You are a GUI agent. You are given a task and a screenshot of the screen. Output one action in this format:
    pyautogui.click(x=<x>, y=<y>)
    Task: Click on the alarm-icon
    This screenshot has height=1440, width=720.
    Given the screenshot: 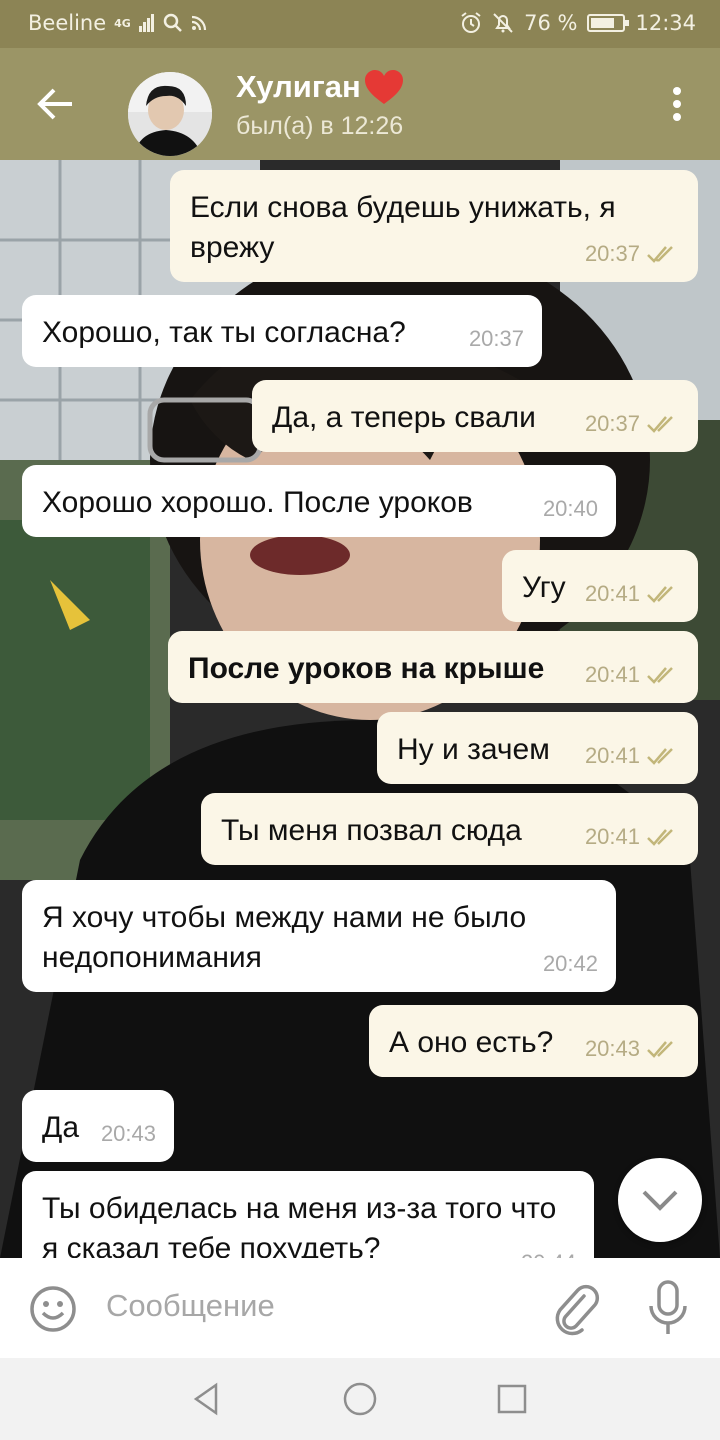 What is the action you would take?
    pyautogui.click(x=471, y=22)
    